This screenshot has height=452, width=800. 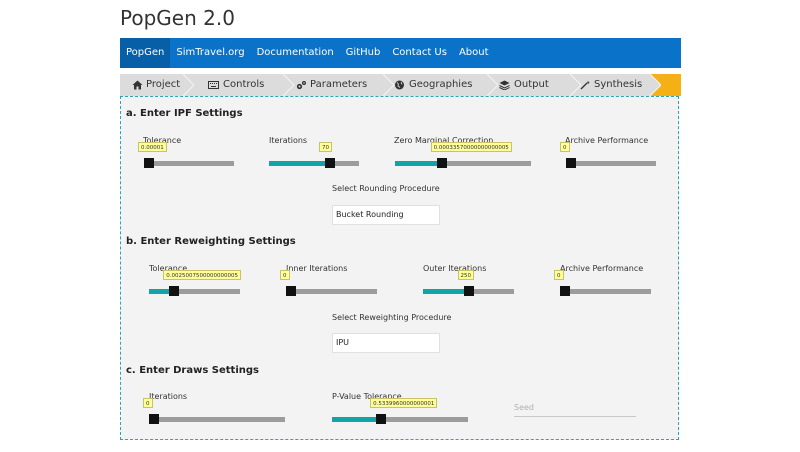 What do you see at coordinates (585, 85) in the screenshot?
I see `magic-wand-icon` at bounding box center [585, 85].